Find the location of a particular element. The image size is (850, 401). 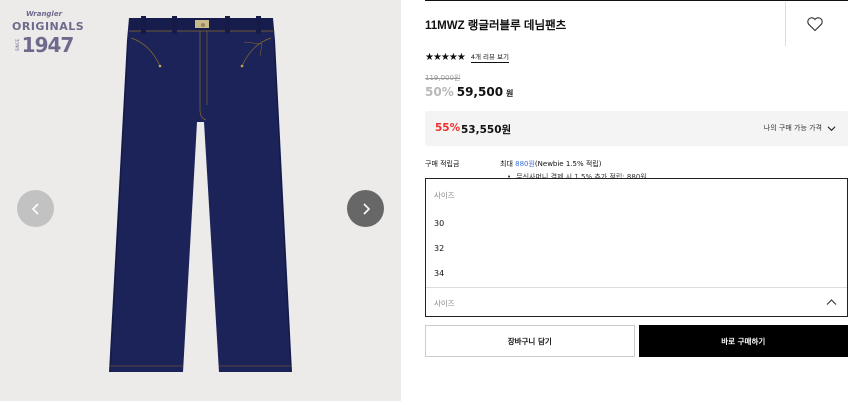

image-next-button is located at coordinates (365, 208).